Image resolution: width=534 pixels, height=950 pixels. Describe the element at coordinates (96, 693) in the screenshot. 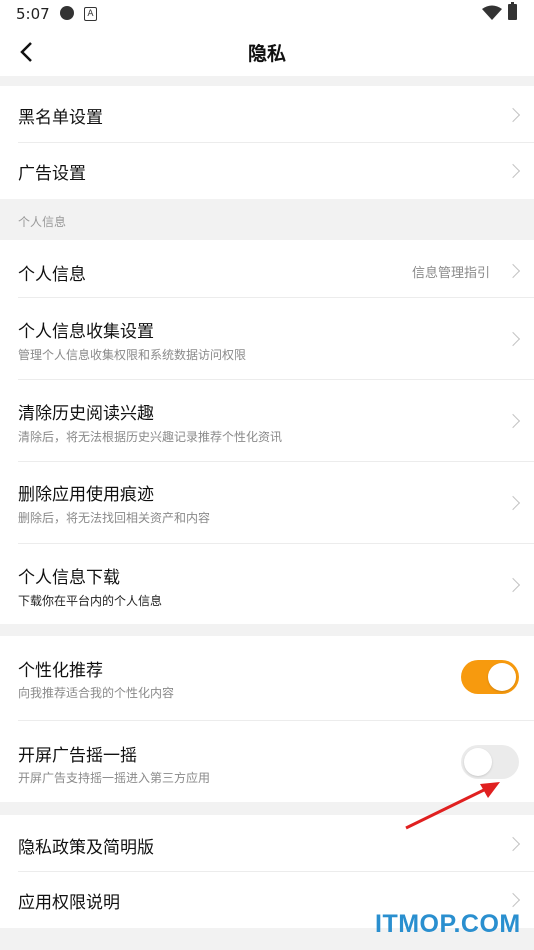

I see `item-description: 向我推荐适合我的个性化内容` at that location.